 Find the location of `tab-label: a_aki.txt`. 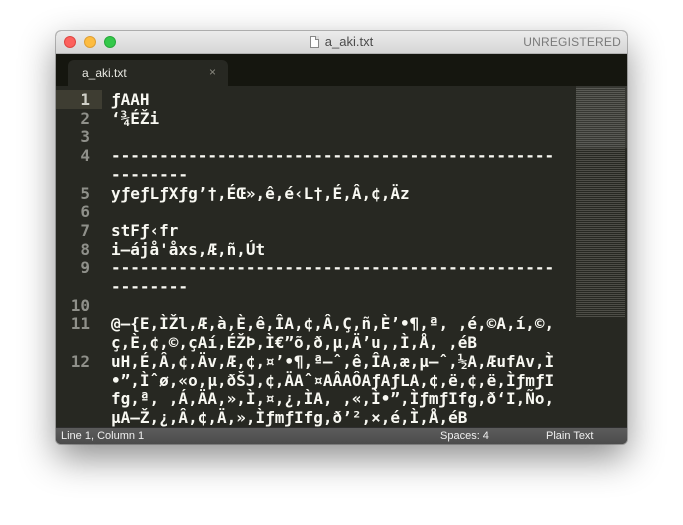

tab-label: a_aki.txt is located at coordinates (104, 73).